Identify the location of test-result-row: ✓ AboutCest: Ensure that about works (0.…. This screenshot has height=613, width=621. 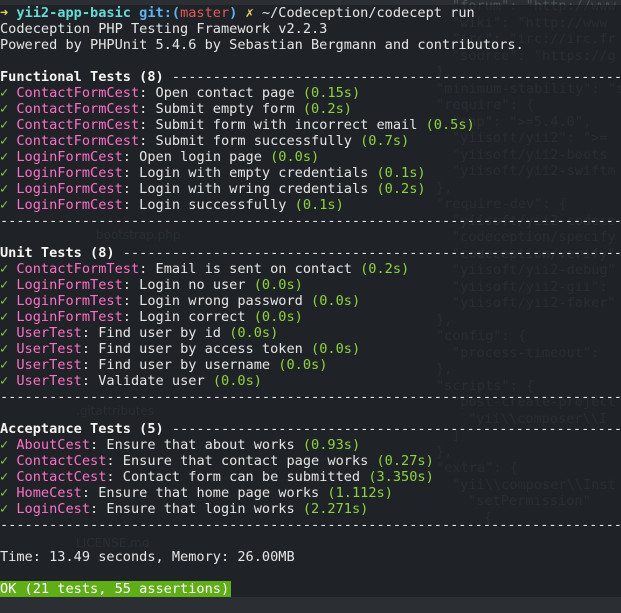
(180, 445).